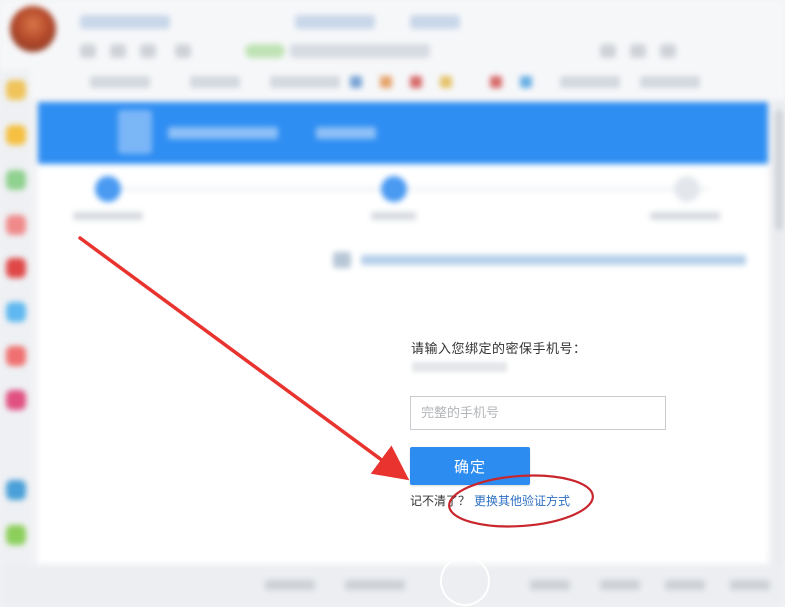 Image resolution: width=785 pixels, height=607 pixels. Describe the element at coordinates (360, 51) in the screenshot. I see `address-bar` at that location.